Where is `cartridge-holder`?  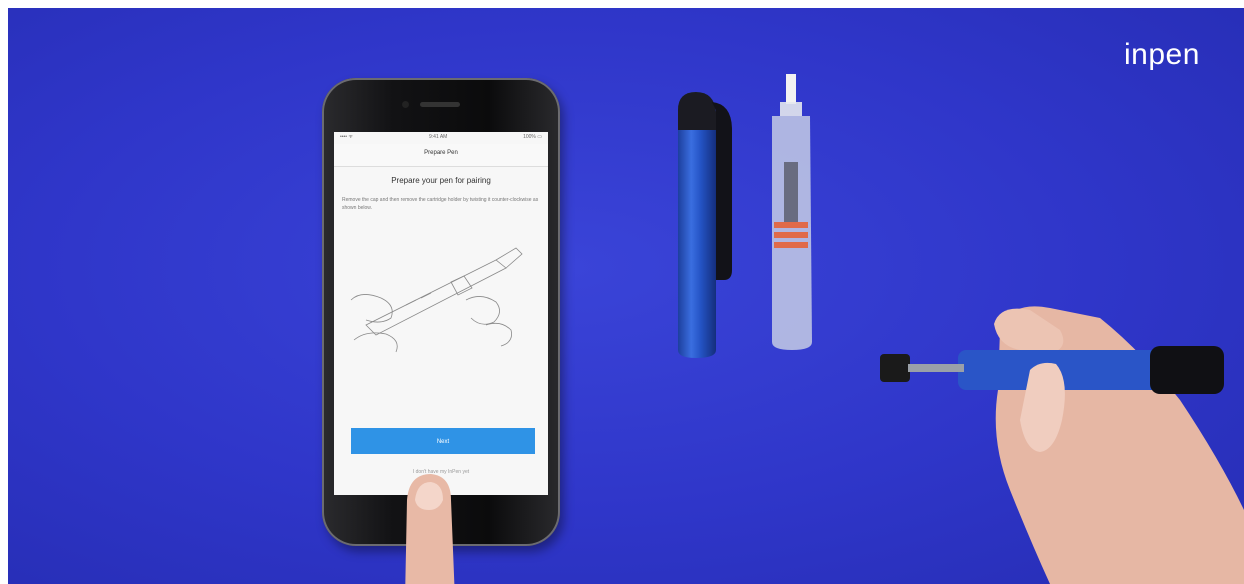 cartridge-holder is located at coordinates (792, 212).